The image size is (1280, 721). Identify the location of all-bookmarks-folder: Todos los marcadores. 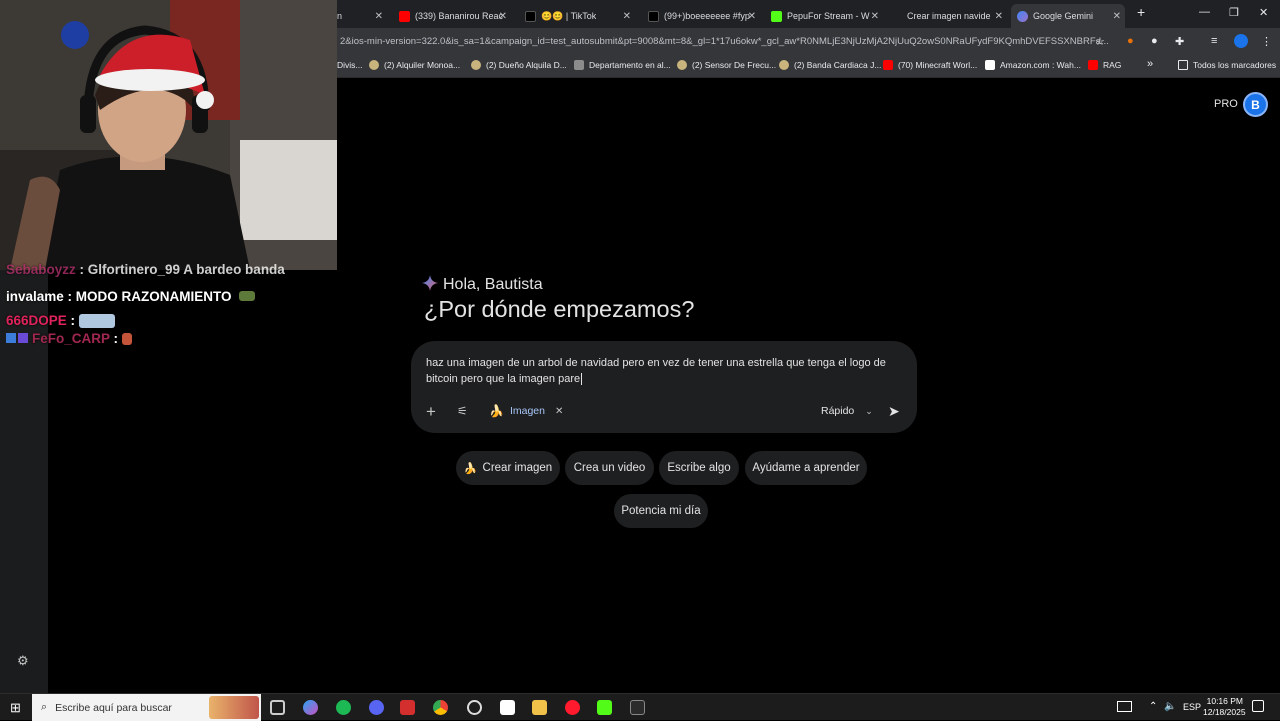
(1227, 65).